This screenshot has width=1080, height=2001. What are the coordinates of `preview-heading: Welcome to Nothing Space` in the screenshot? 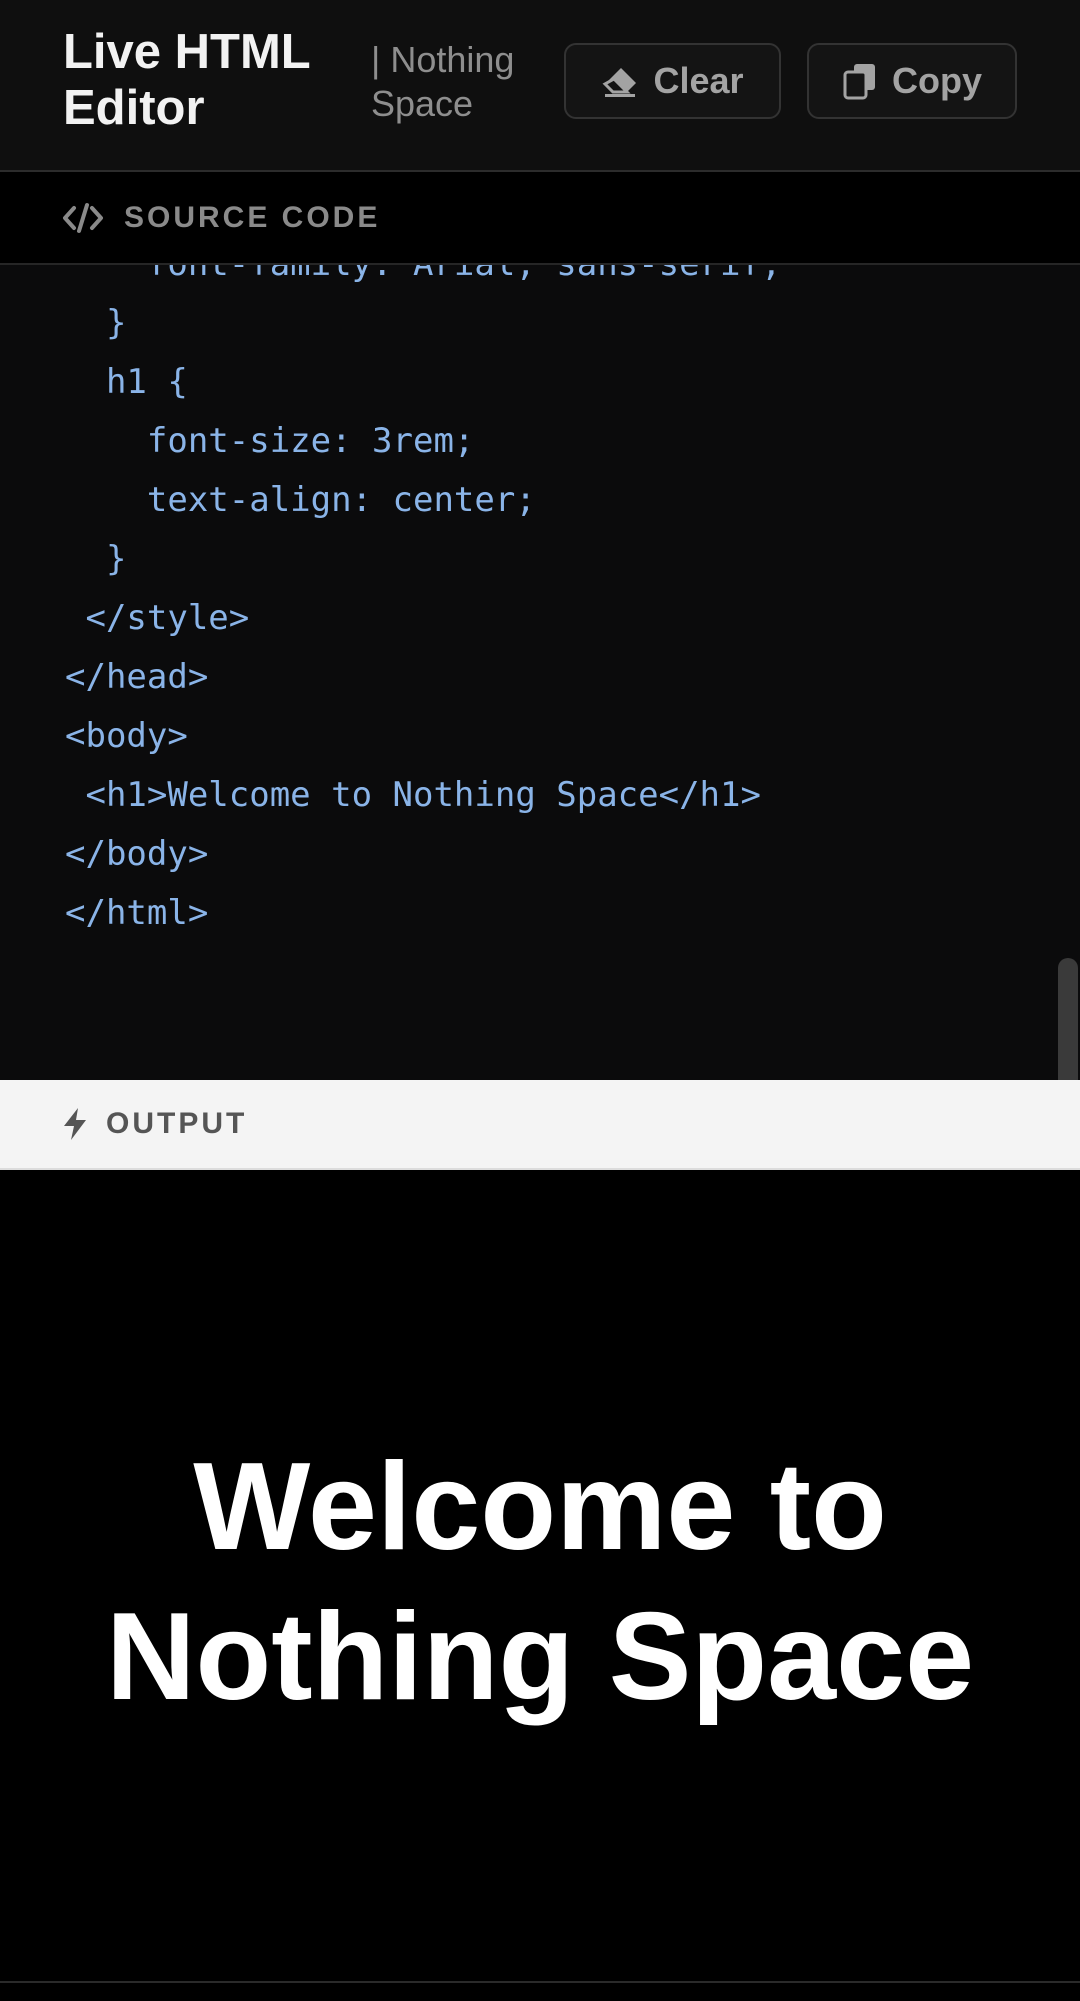 It's located at (540, 1582).